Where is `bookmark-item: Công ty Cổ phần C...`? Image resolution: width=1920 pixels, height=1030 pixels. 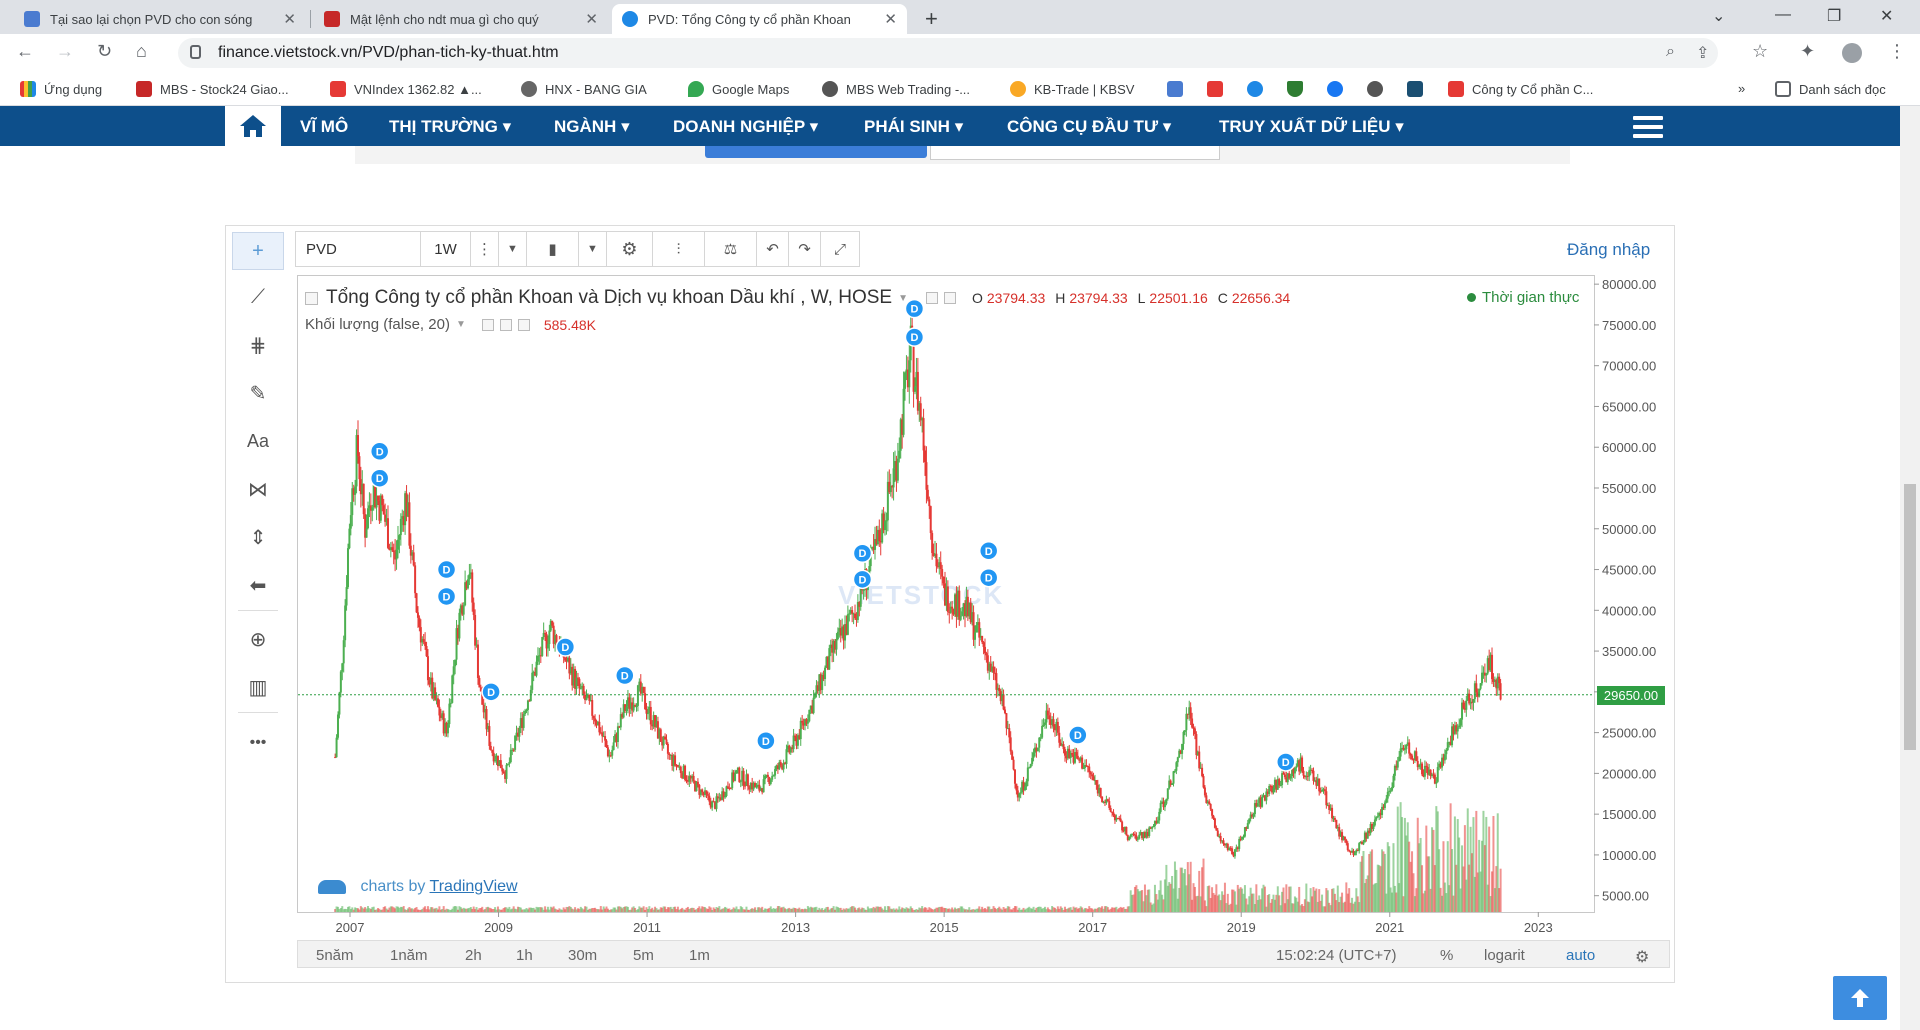
bookmark-item: Công ty Cổ phần C... is located at coordinates (1520, 89).